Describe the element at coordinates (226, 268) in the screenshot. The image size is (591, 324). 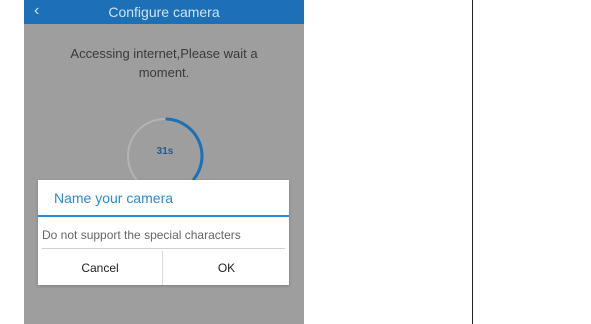
I see `ok-button: OK` at that location.